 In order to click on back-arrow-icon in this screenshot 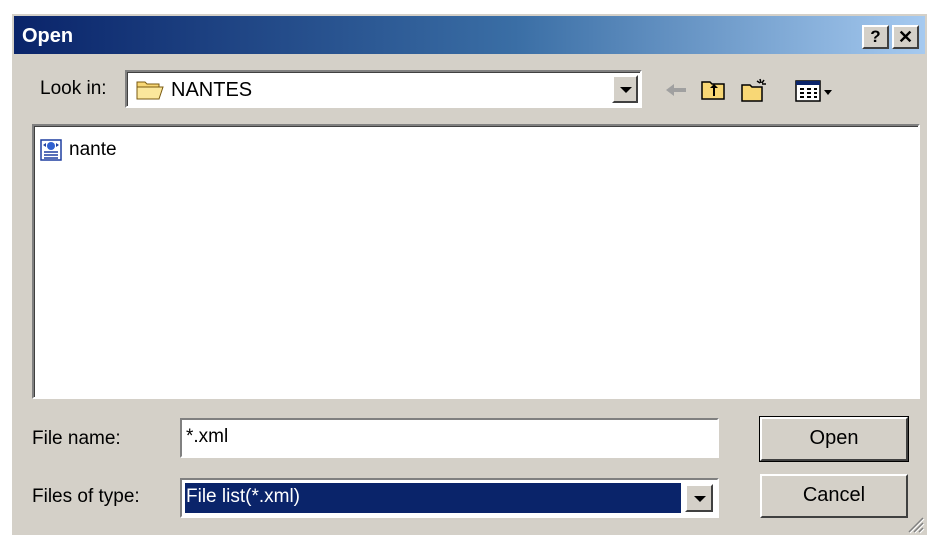, I will do `click(676, 90)`.